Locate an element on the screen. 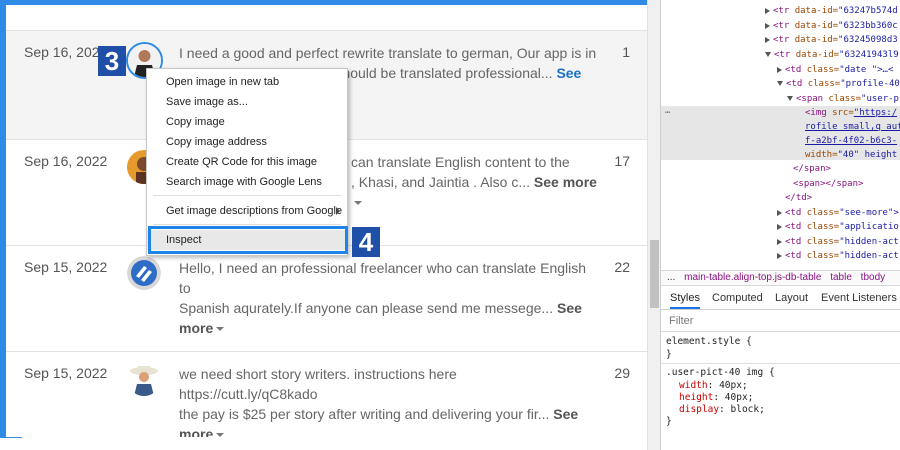 The height and width of the screenshot is (450, 900). tab-layout: Layout is located at coordinates (791, 298).